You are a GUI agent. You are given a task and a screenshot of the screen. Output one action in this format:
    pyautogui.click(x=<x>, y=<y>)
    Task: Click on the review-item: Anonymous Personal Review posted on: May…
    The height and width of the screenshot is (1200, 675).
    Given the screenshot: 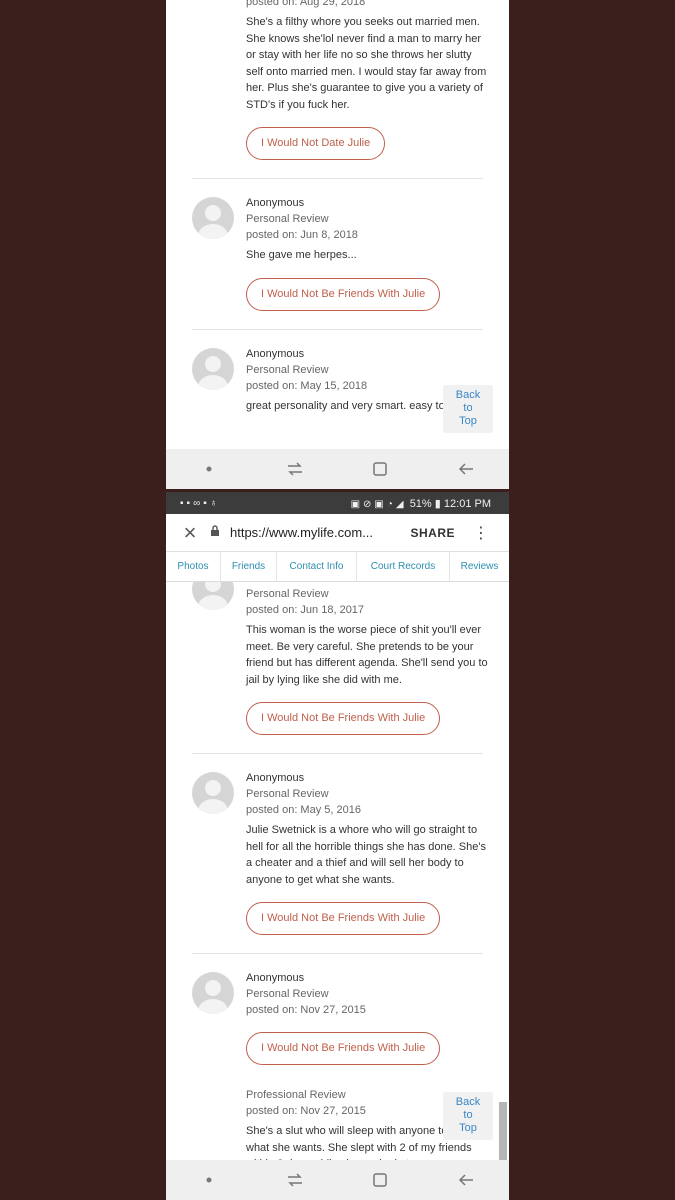 What is the action you would take?
    pyautogui.click(x=337, y=852)
    